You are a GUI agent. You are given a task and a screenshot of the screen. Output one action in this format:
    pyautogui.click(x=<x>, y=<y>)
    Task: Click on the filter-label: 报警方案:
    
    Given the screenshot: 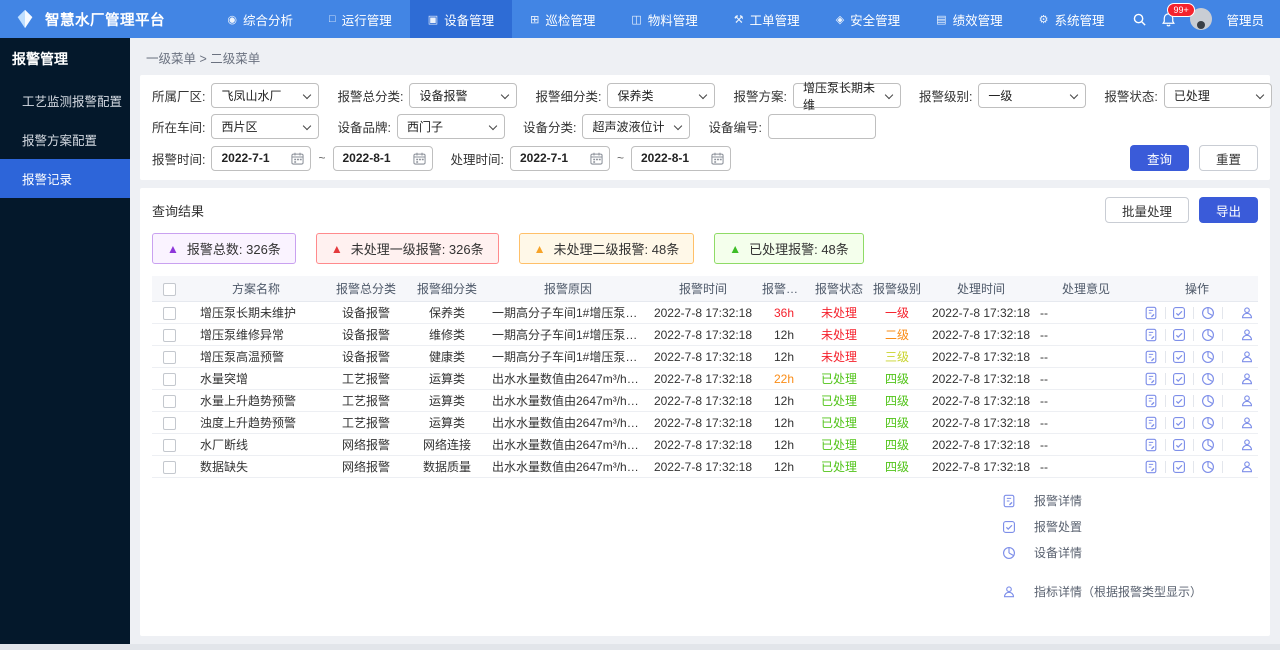 What is the action you would take?
    pyautogui.click(x=760, y=97)
    